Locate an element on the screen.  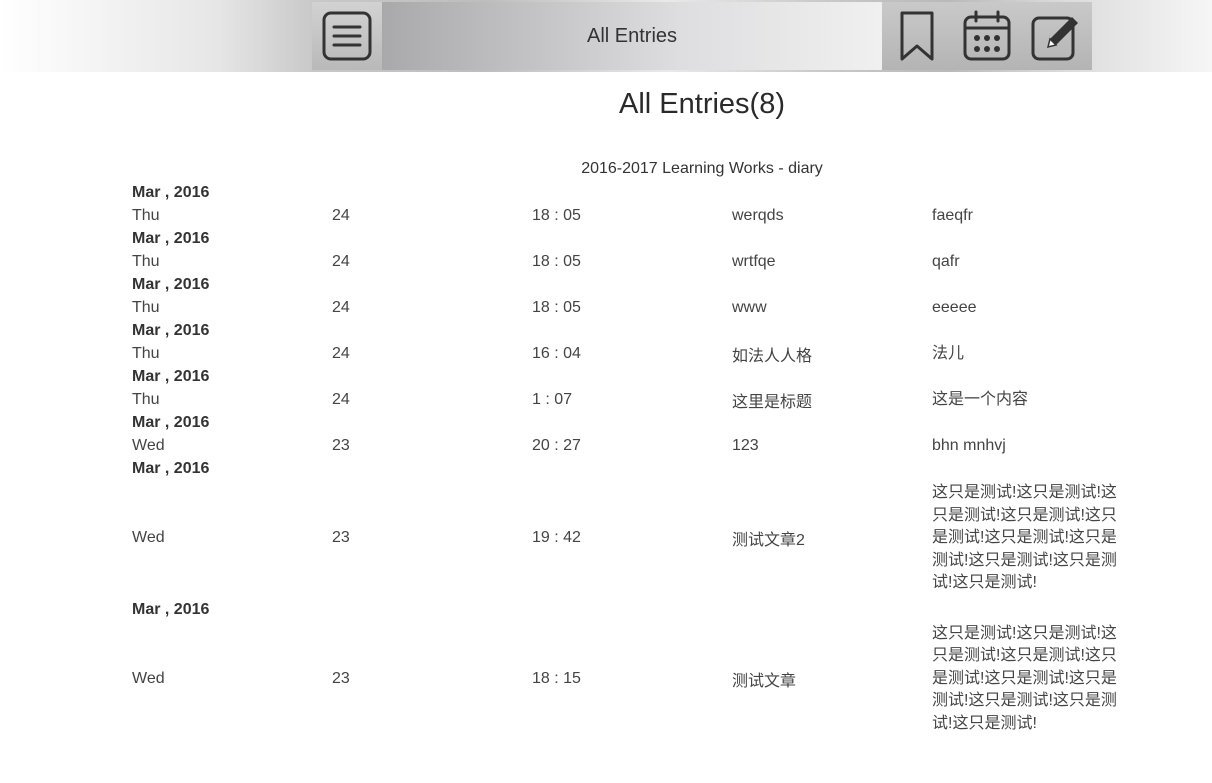
edit-pencil-icon is located at coordinates (1054, 38).